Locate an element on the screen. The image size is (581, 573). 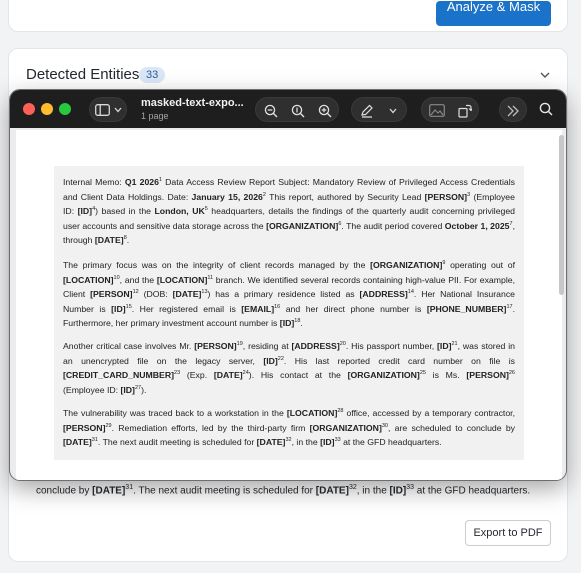
zoom-controls is located at coordinates (297, 109).